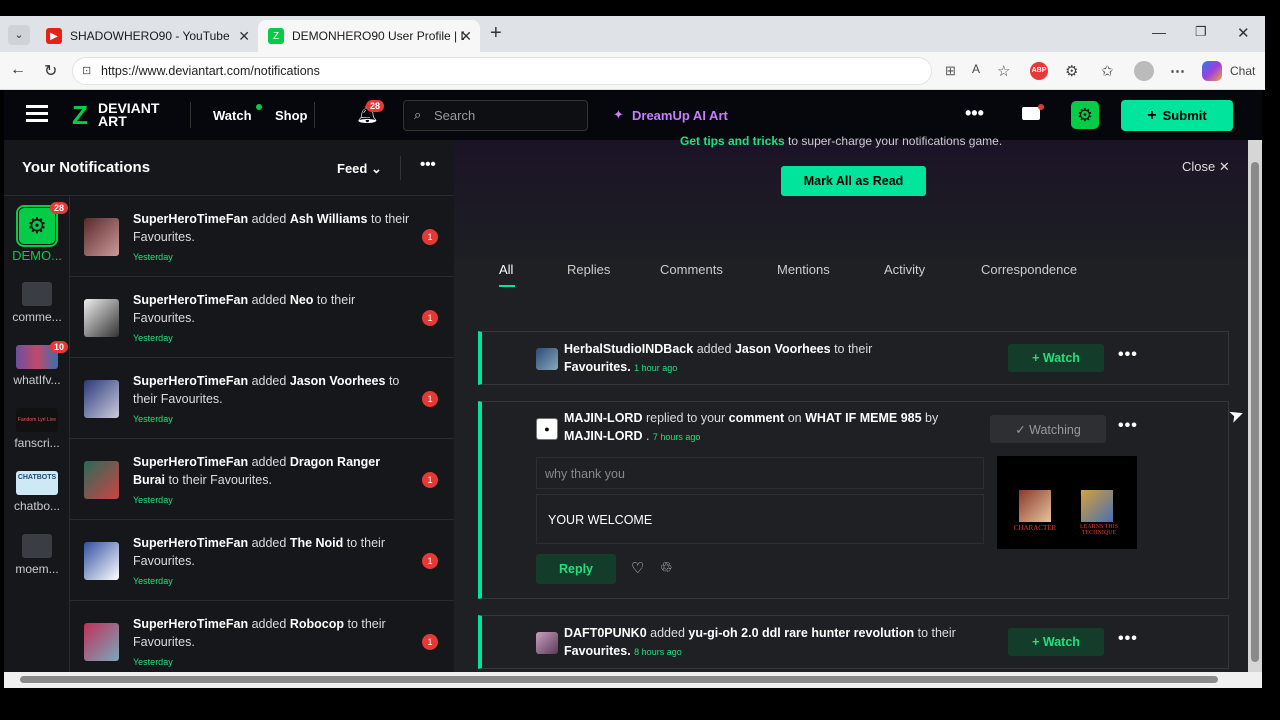 The width and height of the screenshot is (1280, 720). Describe the element at coordinates (428, 164) in the screenshot. I see `panel-more-icon: •••` at that location.